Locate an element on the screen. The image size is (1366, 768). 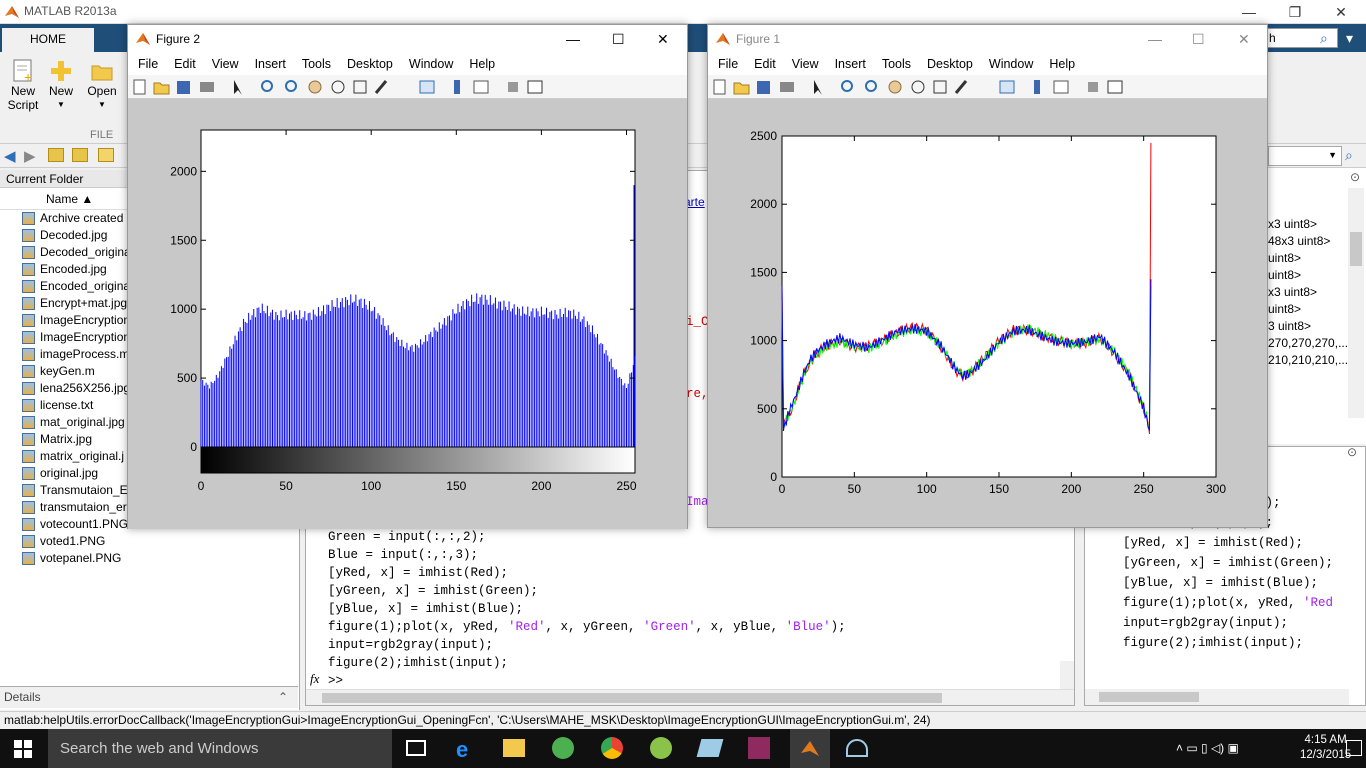
ribbon-expand-icon: ▾ is located at coordinates (1349, 38).